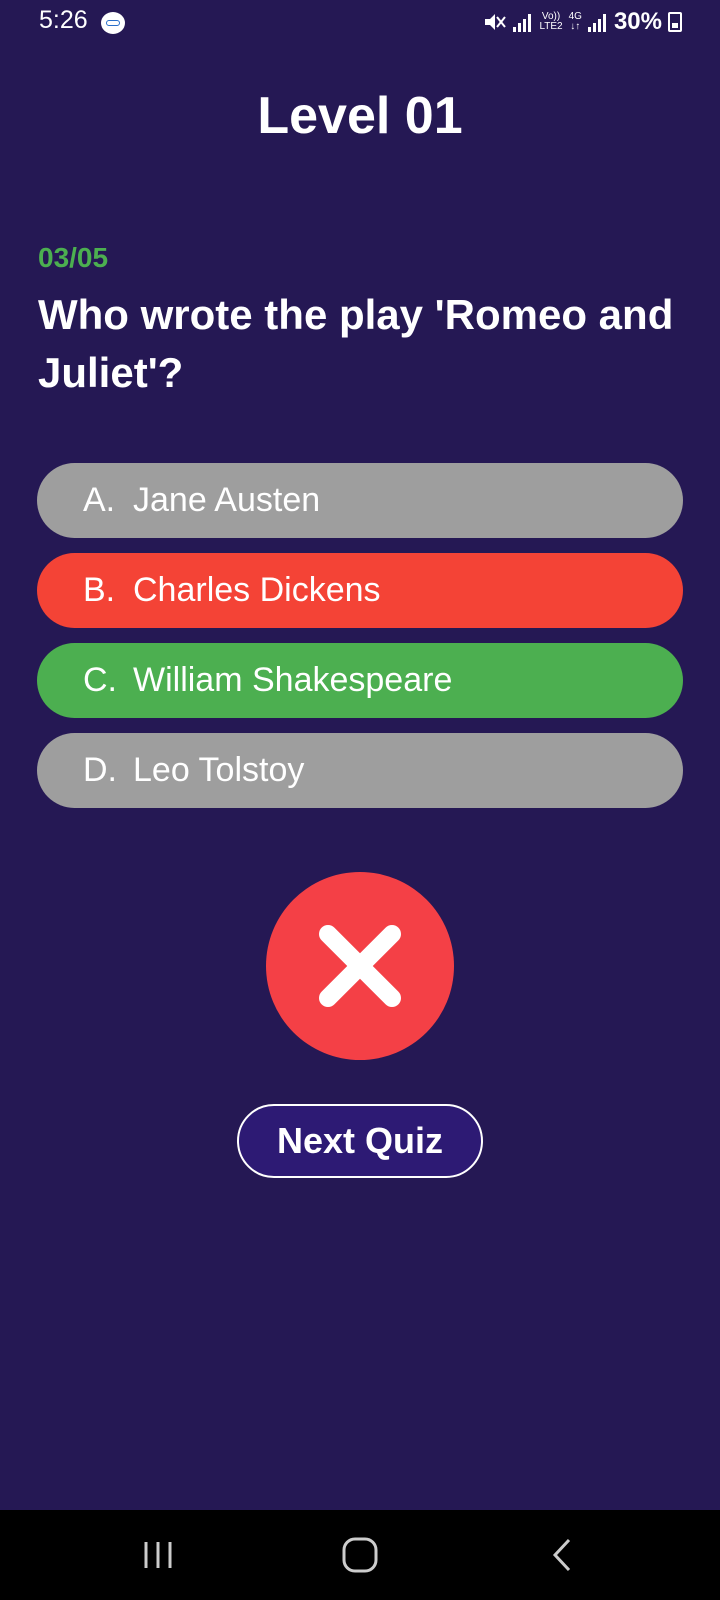 This screenshot has height=1600, width=720. Describe the element at coordinates (360, 500) in the screenshot. I see `option-a: A. Jane Austen` at that location.